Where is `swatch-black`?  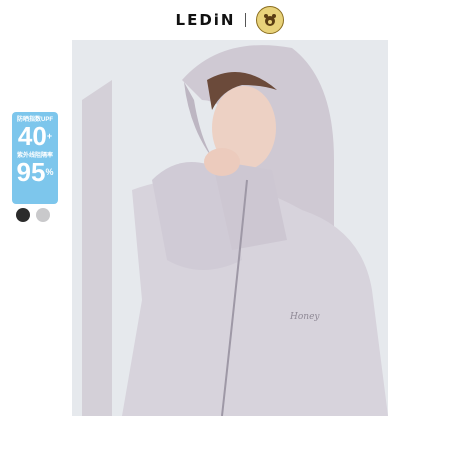
swatch-black is located at coordinates (23, 215).